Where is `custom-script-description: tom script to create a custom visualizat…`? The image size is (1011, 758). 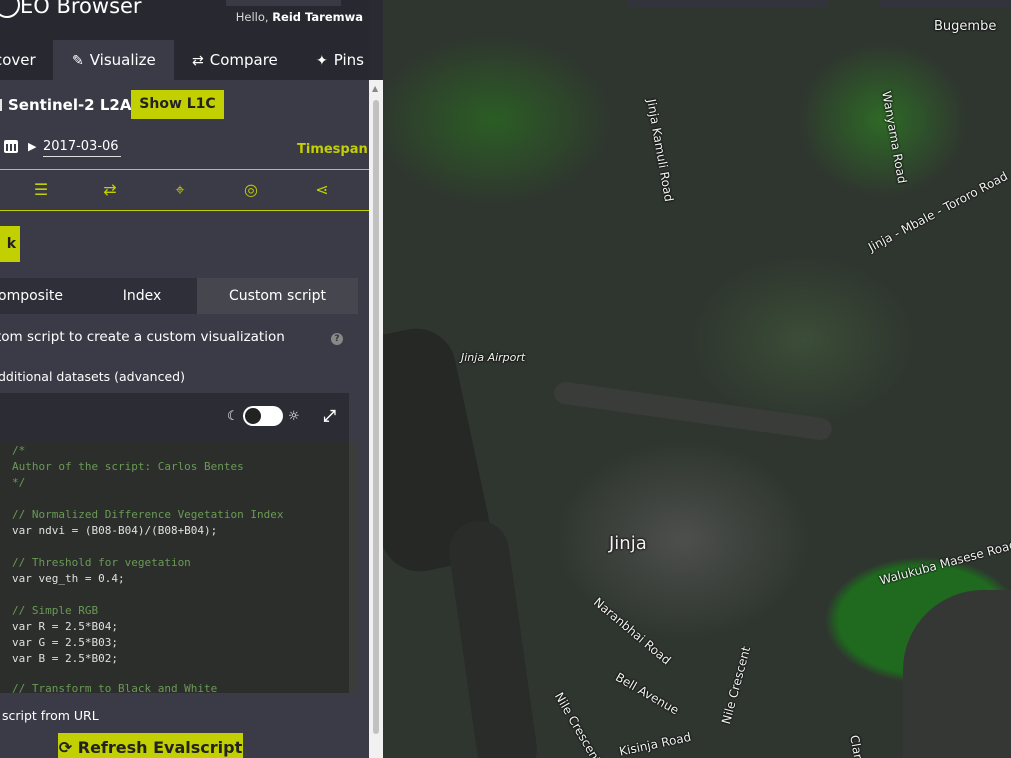 custom-script-description: tom script to create a custom visualizat… is located at coordinates (142, 337).